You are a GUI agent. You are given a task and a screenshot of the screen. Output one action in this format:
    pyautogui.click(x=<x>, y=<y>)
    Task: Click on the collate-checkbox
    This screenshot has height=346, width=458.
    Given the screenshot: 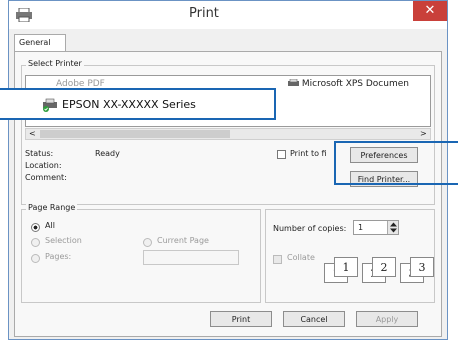 What is the action you would take?
    pyautogui.click(x=277, y=259)
    